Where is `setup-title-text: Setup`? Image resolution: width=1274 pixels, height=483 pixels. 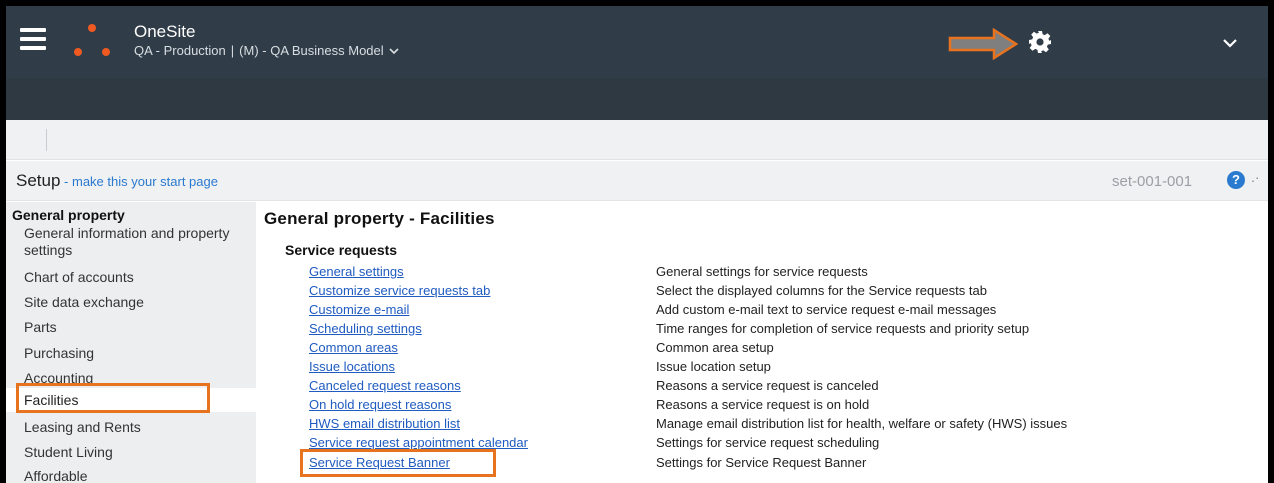
setup-title-text: Setup is located at coordinates (38, 180).